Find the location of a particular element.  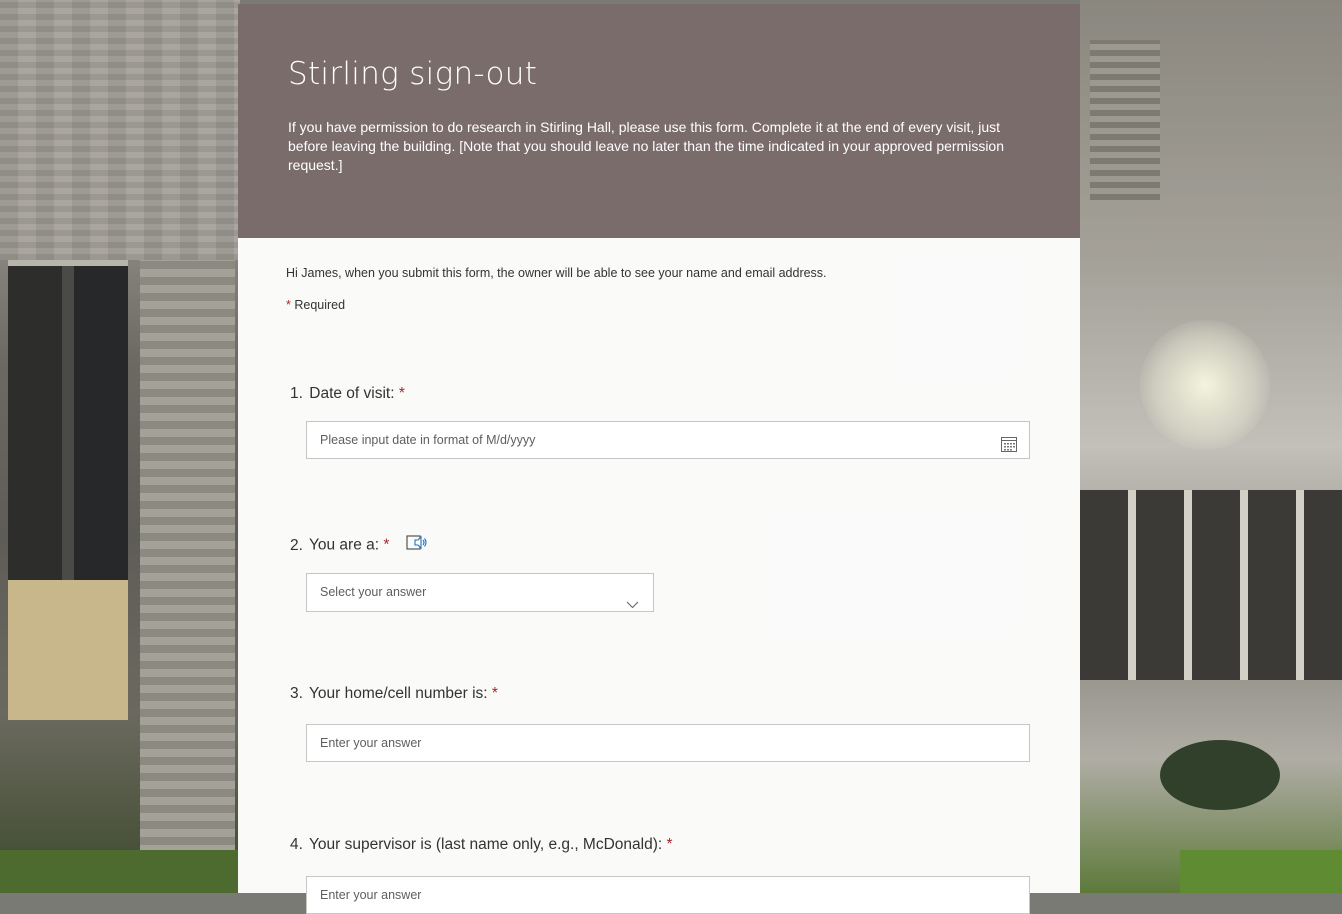

question-label: Your home/cell number is: is located at coordinates (398, 693).